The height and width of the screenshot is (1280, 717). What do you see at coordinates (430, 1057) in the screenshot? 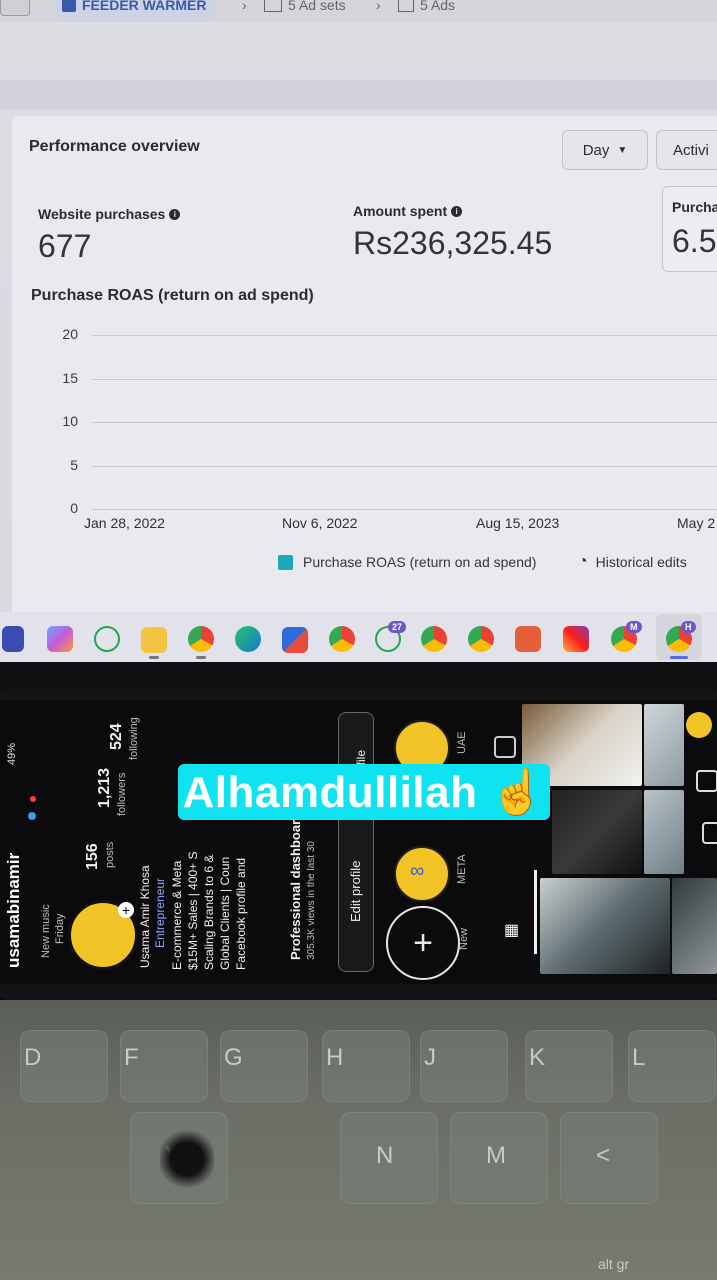
I see `keyboard-key-label: J` at bounding box center [430, 1057].